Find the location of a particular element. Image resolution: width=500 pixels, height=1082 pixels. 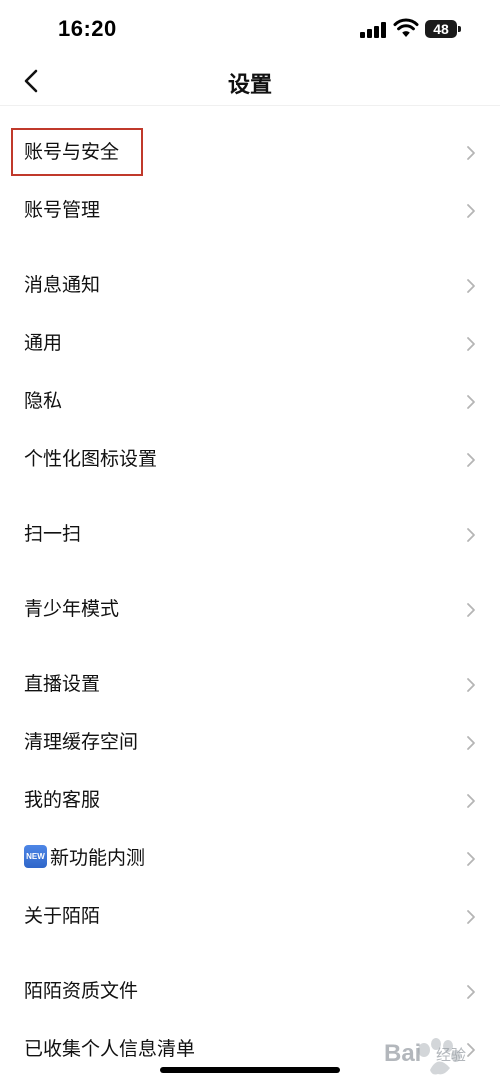

setting-general: 通用 is located at coordinates (250, 344).